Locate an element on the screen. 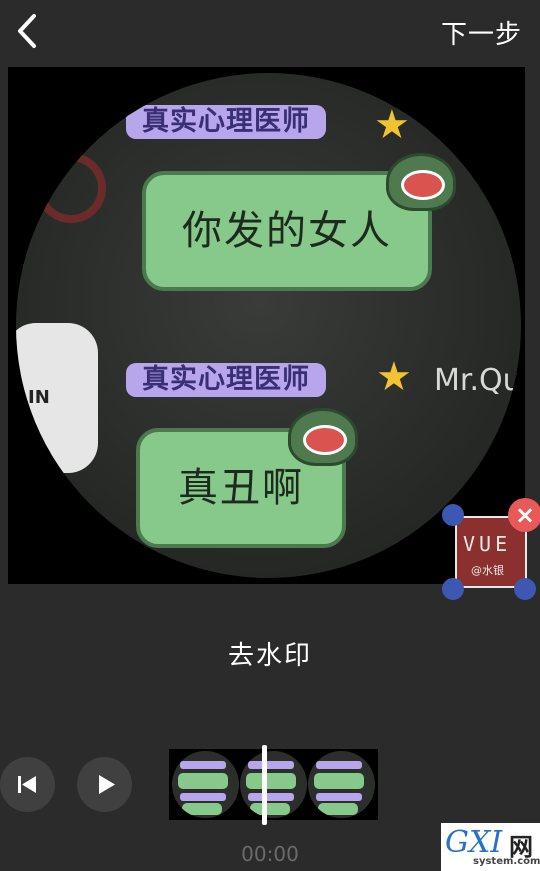 The height and width of the screenshot is (871, 540). next-step-button: 下一步 is located at coordinates (481, 32).